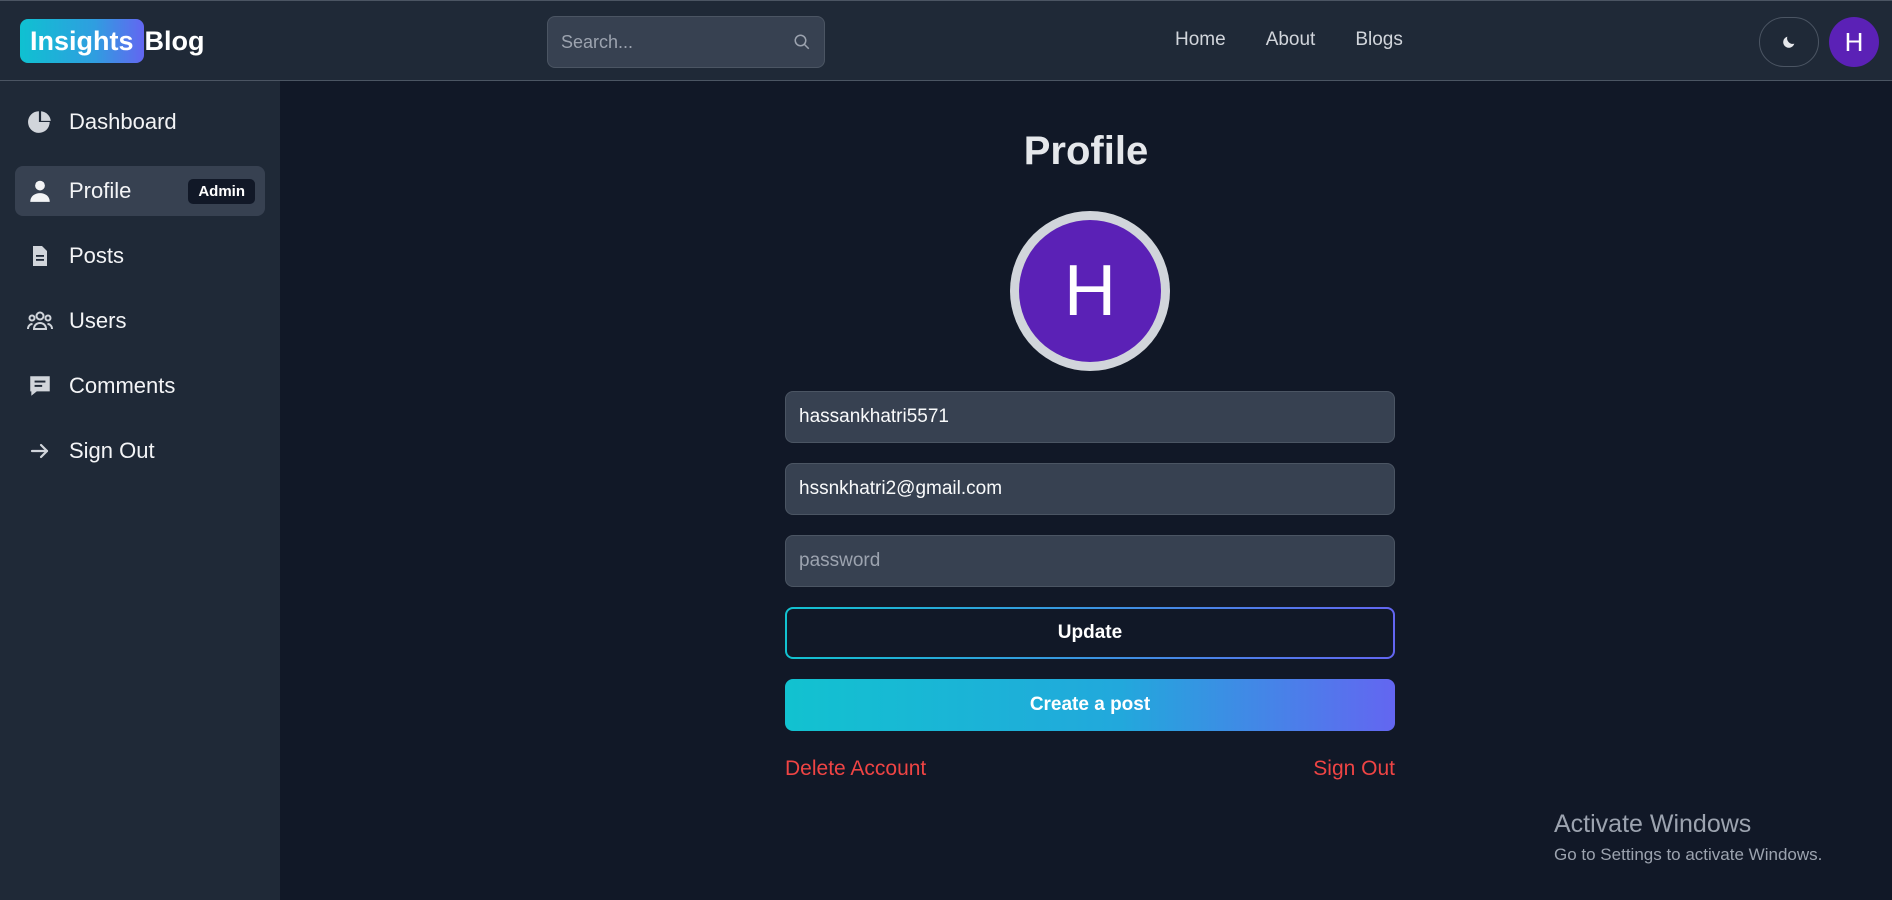 The image size is (1892, 900). What do you see at coordinates (1688, 854) in the screenshot?
I see `watermark-subtitle: Go to Settings to activate Windows.` at bounding box center [1688, 854].